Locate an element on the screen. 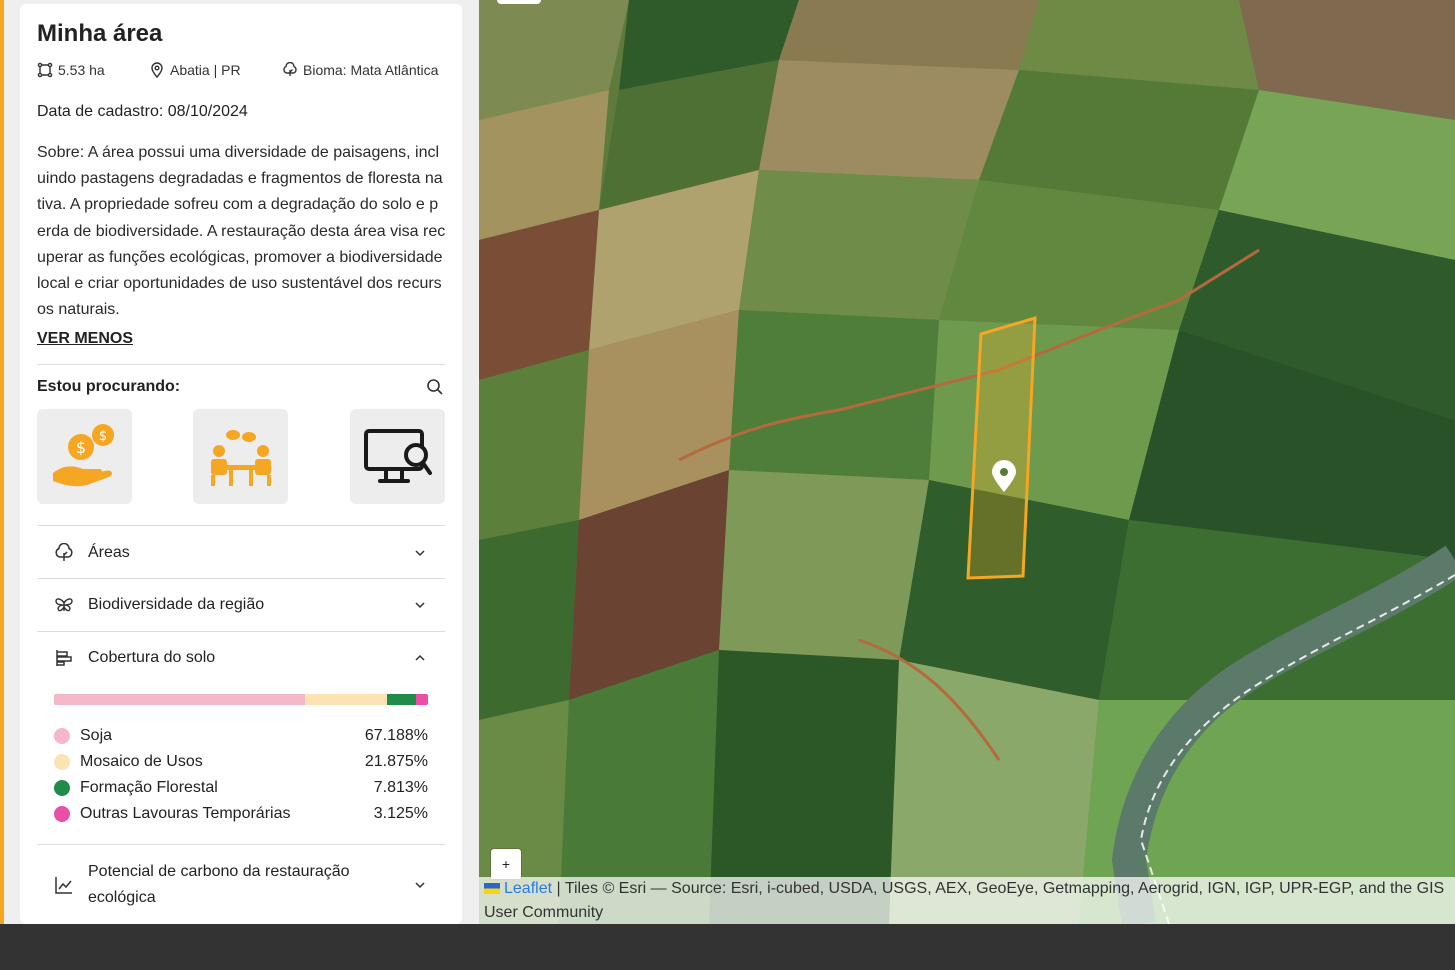 The height and width of the screenshot is (970, 1455). zoom-in-button: + is located at coordinates (506, 864).